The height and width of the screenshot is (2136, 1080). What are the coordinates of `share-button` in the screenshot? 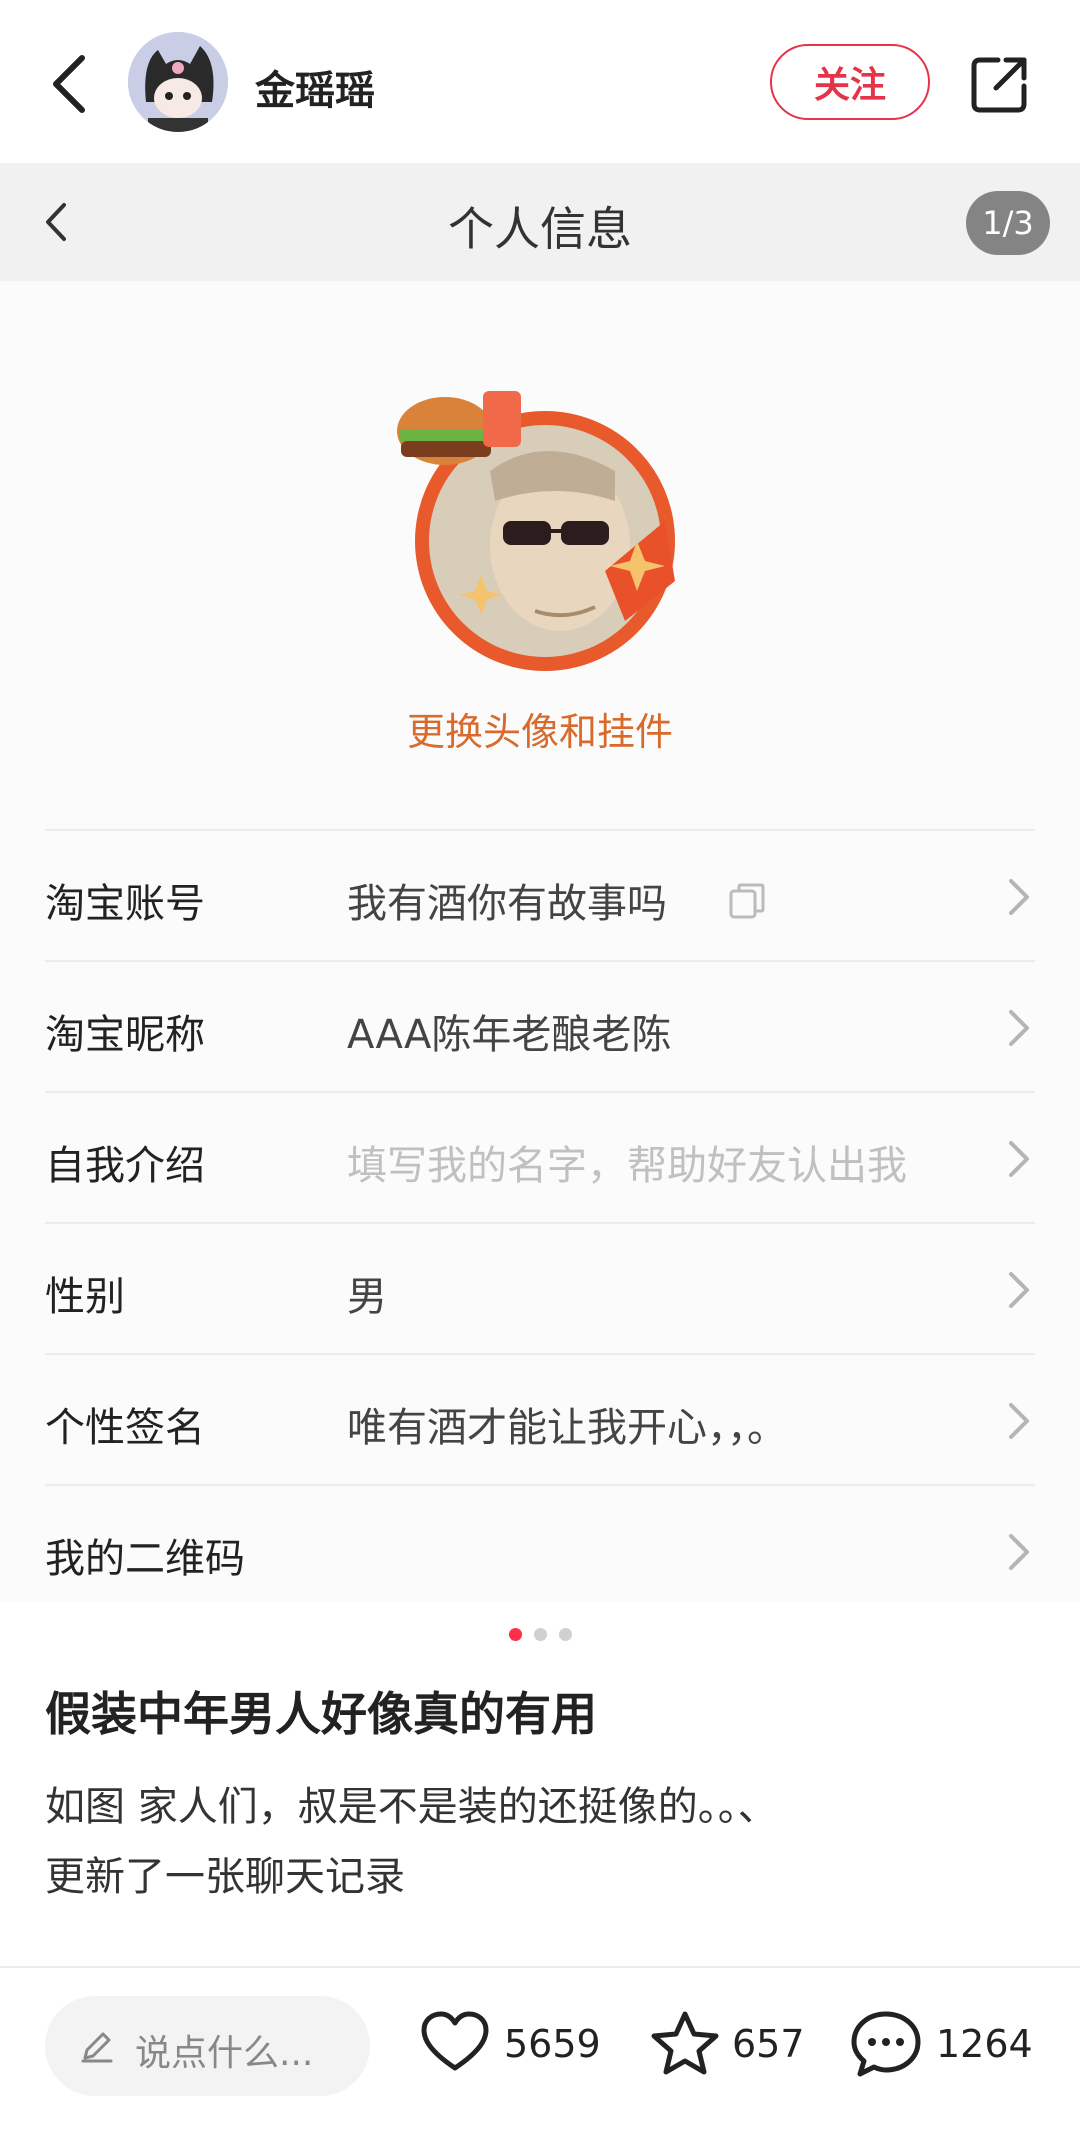 It's located at (1000, 84).